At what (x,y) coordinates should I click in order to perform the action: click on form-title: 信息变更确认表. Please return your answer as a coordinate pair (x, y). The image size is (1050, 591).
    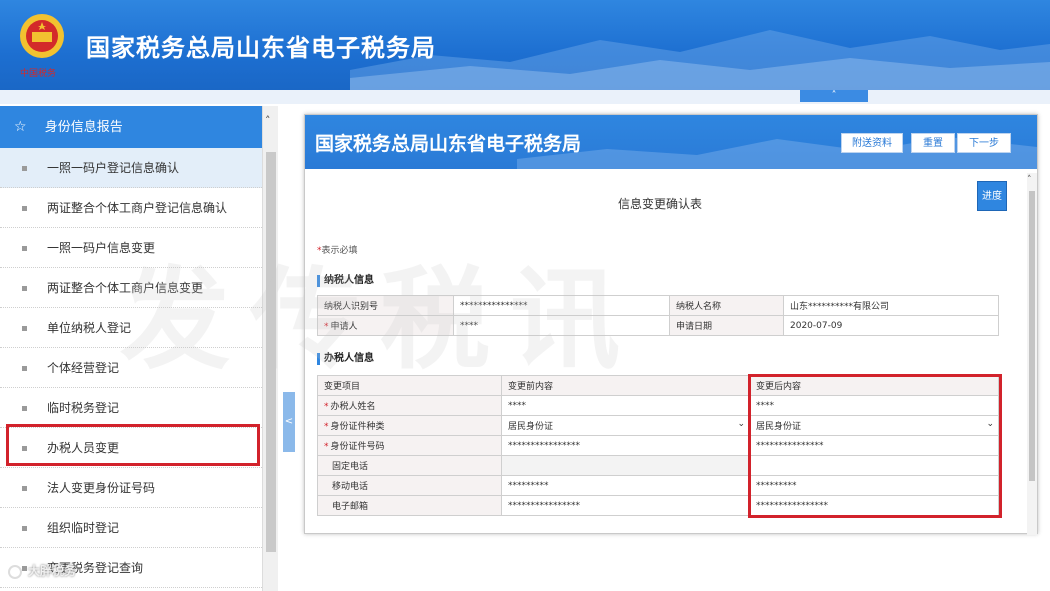
    Looking at the image, I should click on (659, 204).